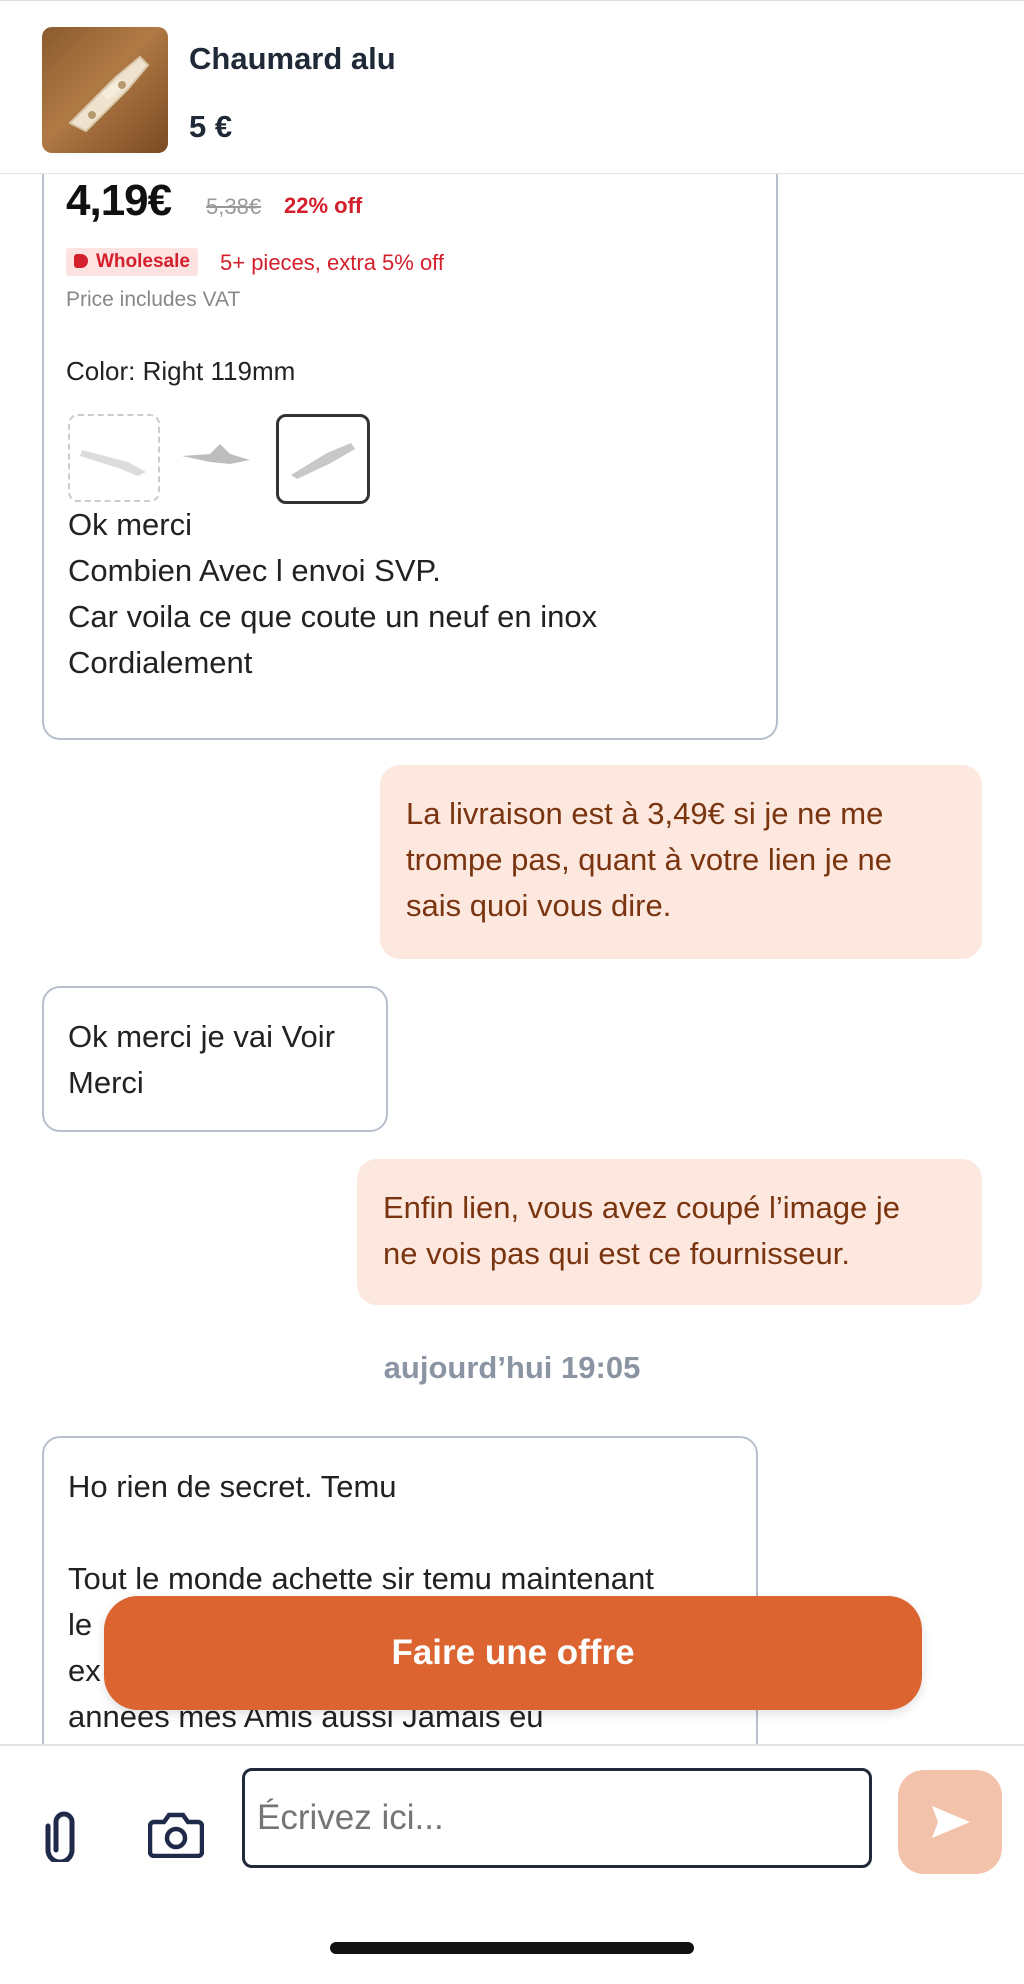 The image size is (1024, 1984). Describe the element at coordinates (105, 90) in the screenshot. I see `product-thumbnail` at that location.